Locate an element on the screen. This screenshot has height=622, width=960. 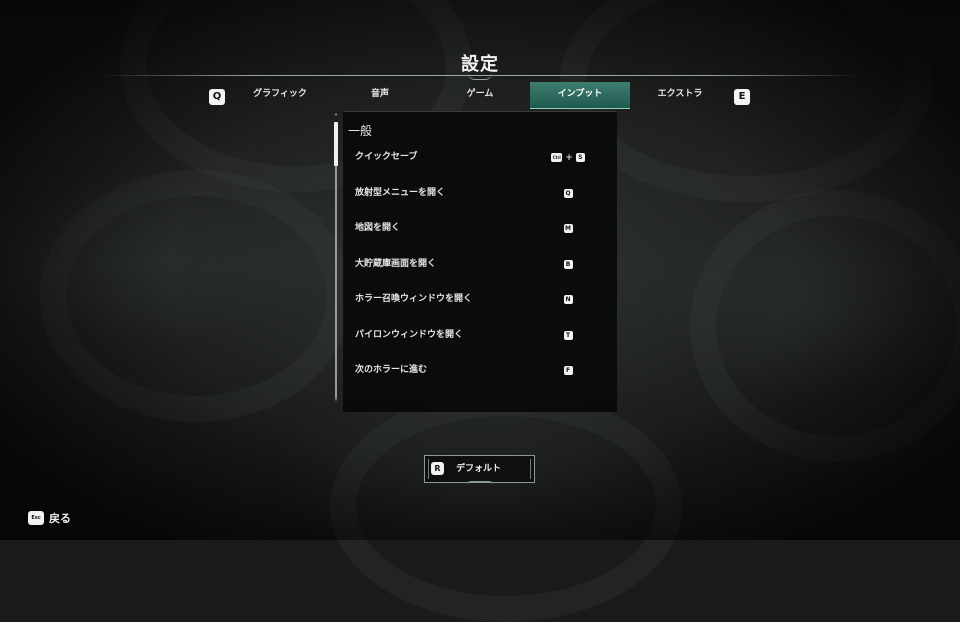
scrollbar-thumb is located at coordinates (336, 144).